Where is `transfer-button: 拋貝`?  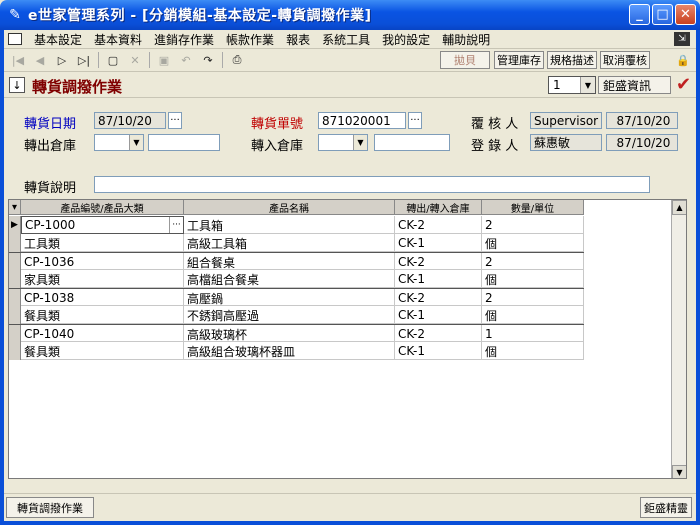
transfer-button: 拋貝 is located at coordinates (465, 60).